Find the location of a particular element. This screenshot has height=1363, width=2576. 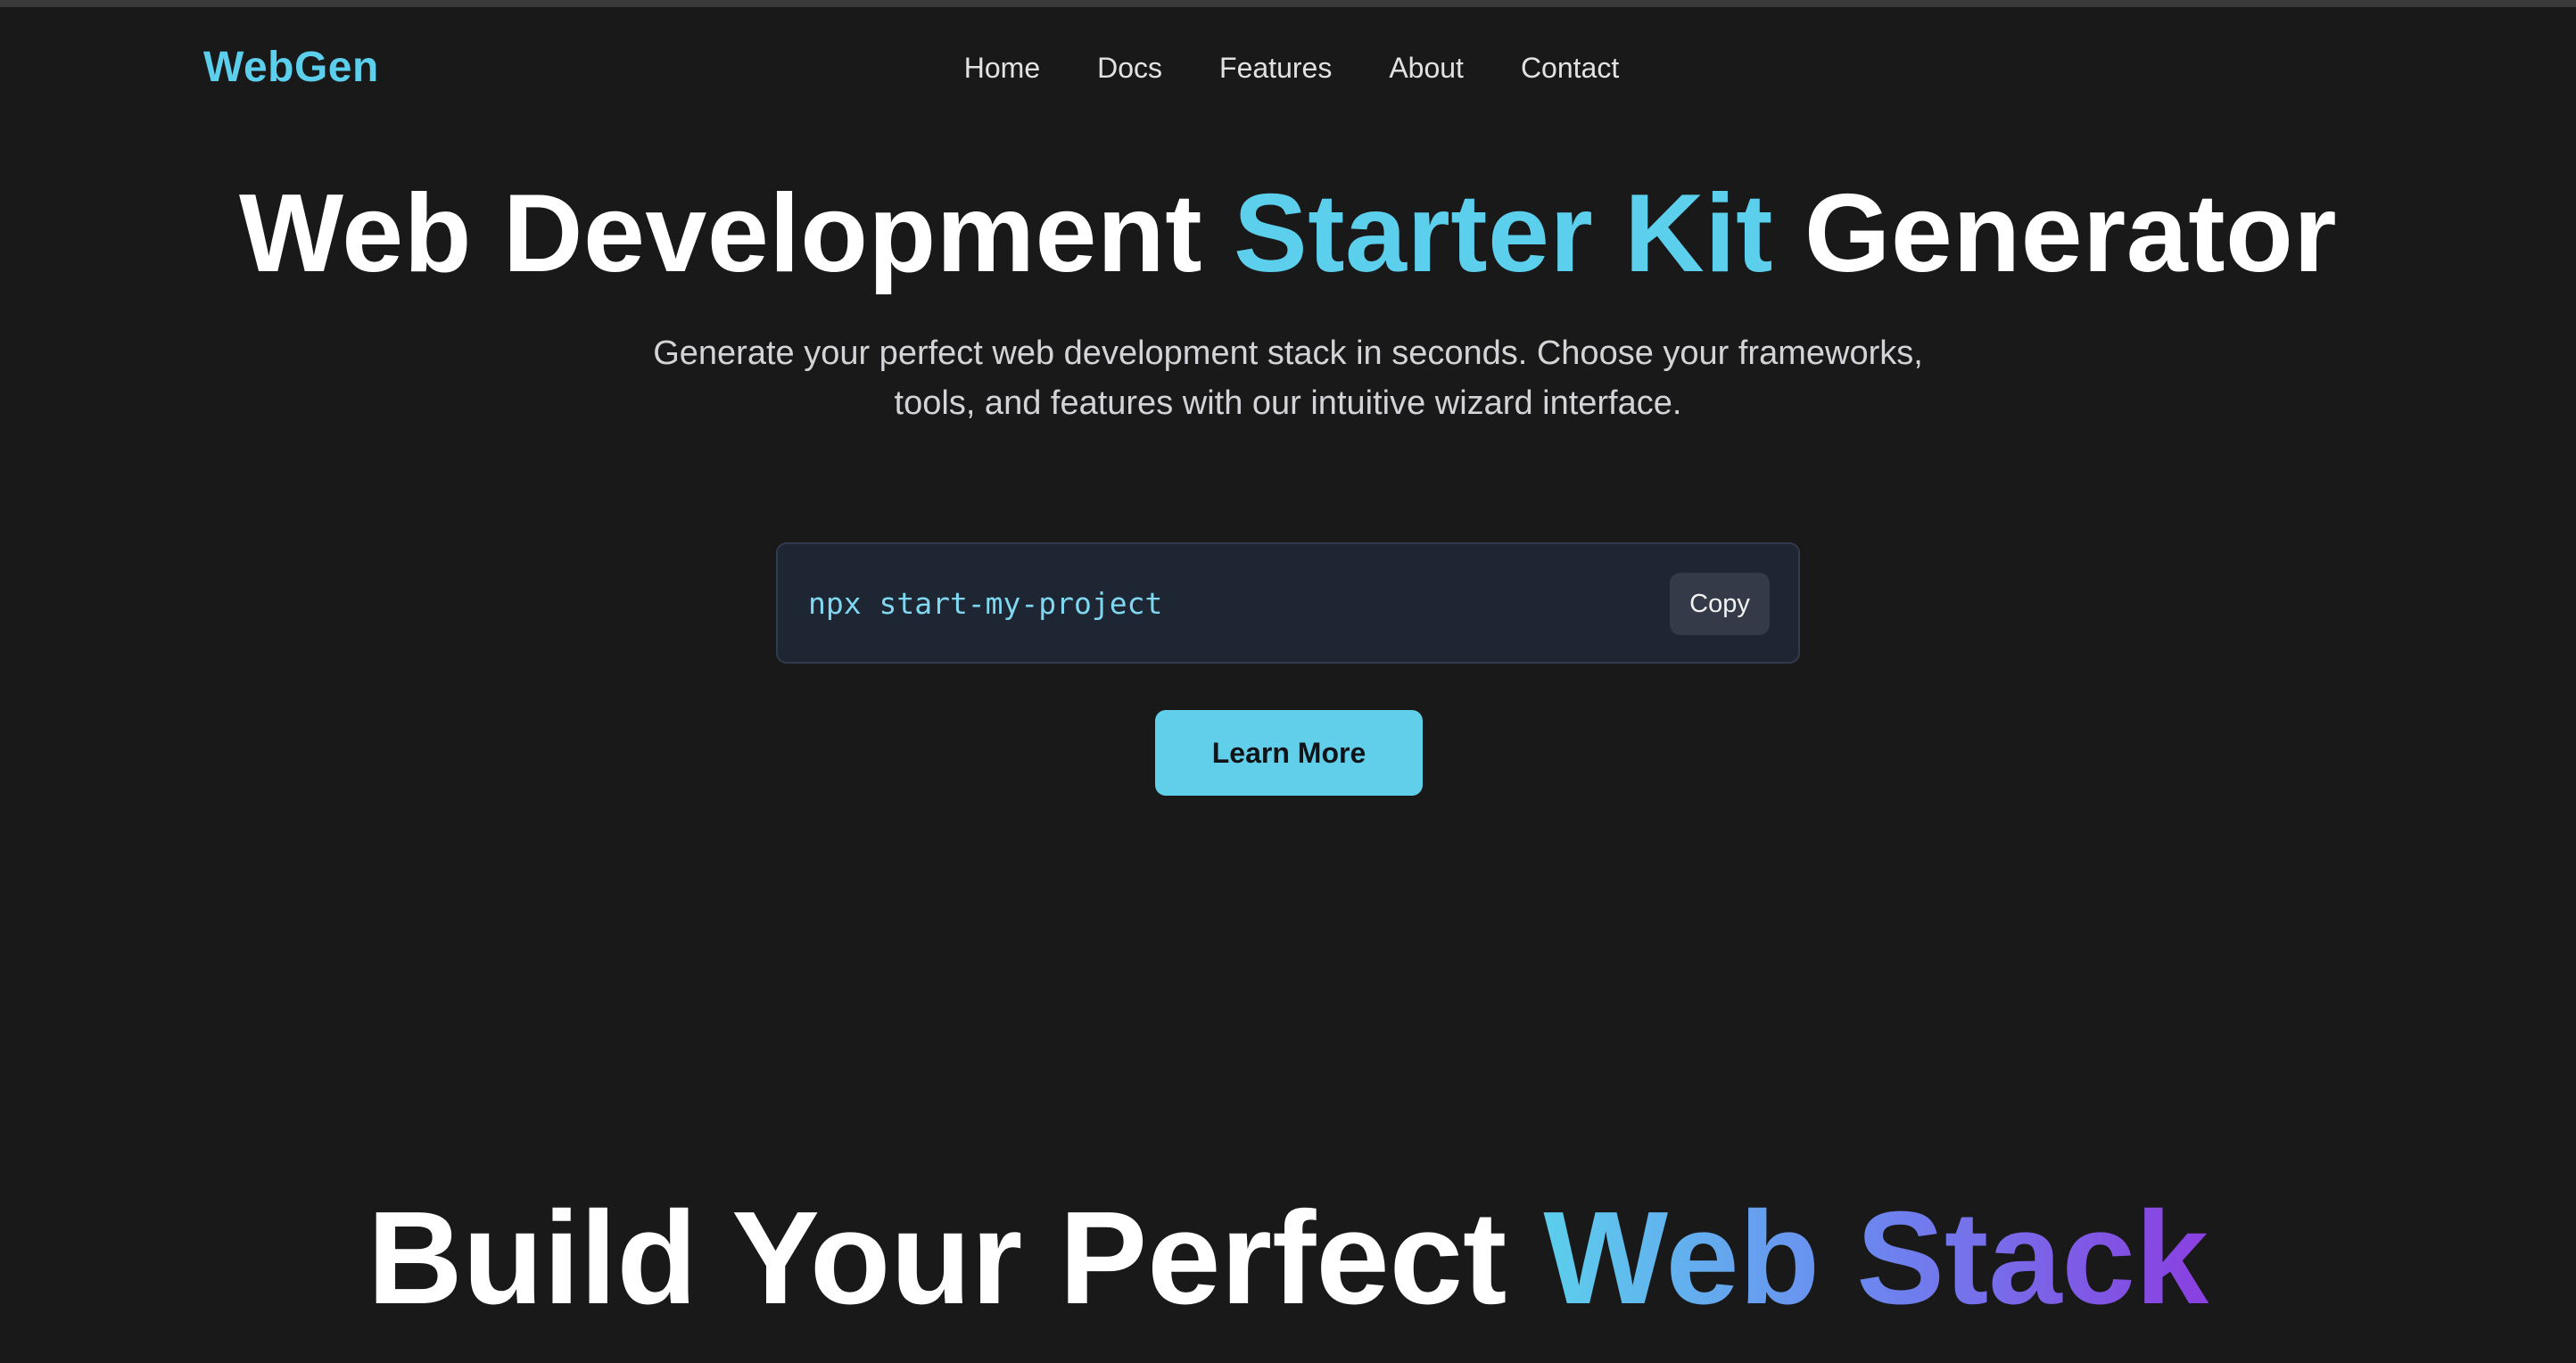

section-title-start: Build Your Perfect is located at coordinates (956, 1259).